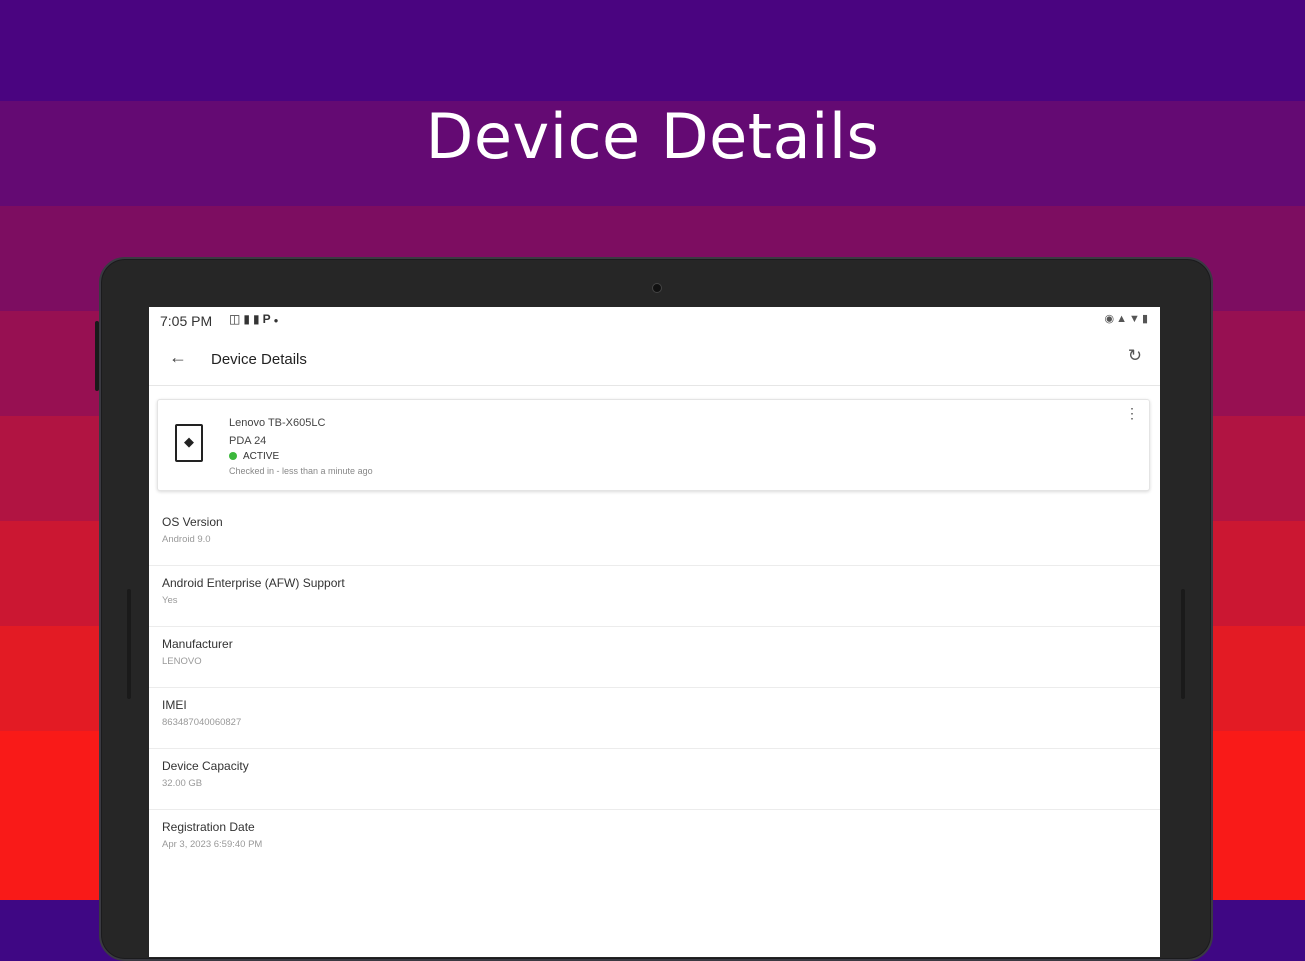 This screenshot has width=1305, height=961. I want to click on camera-icon: ◉, so click(1110, 319).